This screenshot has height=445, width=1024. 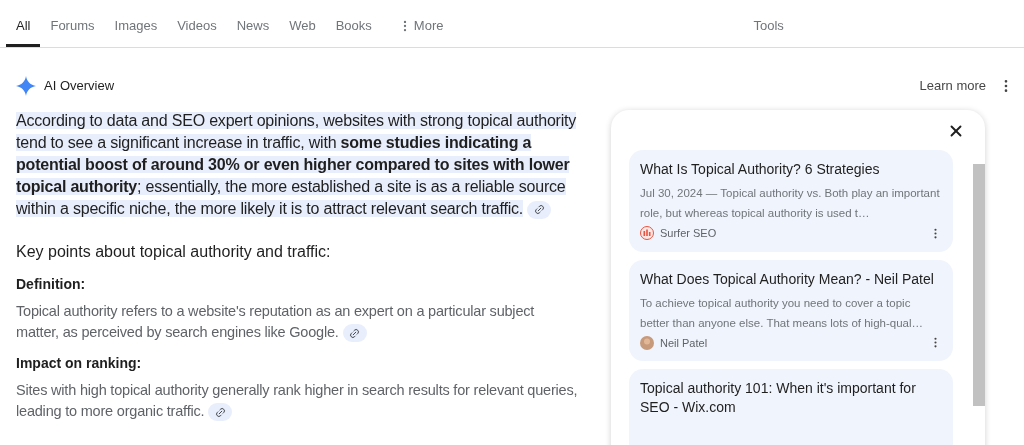 What do you see at coordinates (688, 233) in the screenshot?
I see `source-site: Surfer SEO` at bounding box center [688, 233].